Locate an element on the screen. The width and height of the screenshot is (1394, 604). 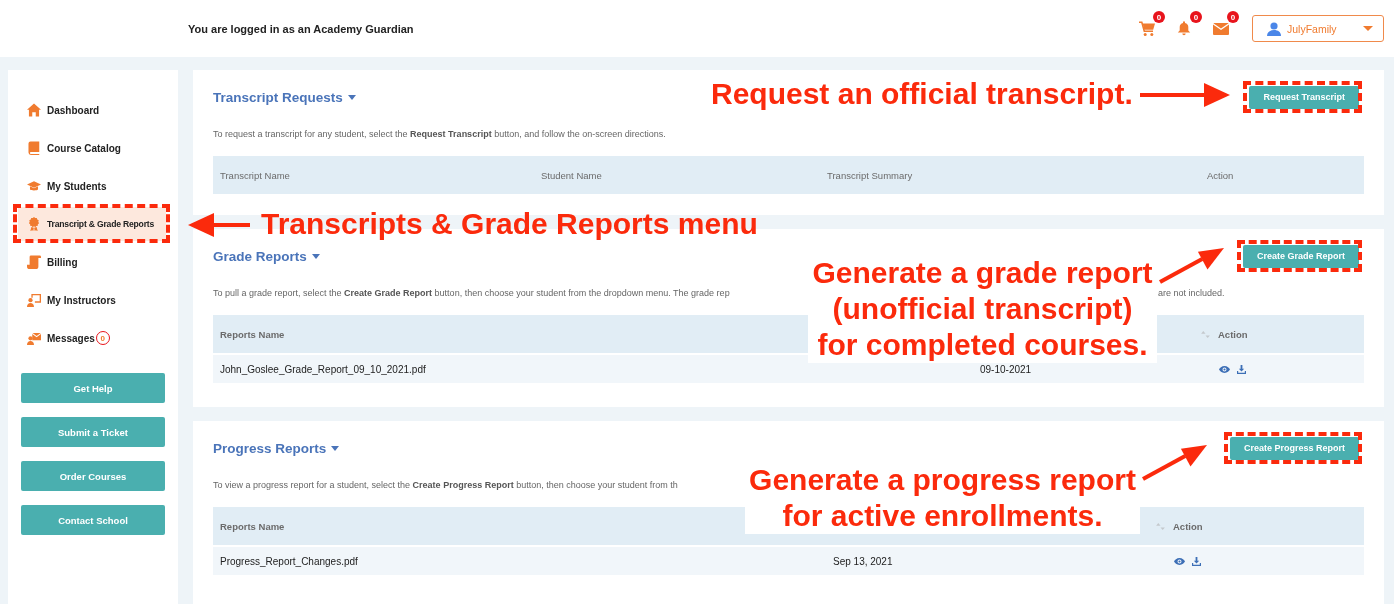
mail-icon is located at coordinates (1221, 28).